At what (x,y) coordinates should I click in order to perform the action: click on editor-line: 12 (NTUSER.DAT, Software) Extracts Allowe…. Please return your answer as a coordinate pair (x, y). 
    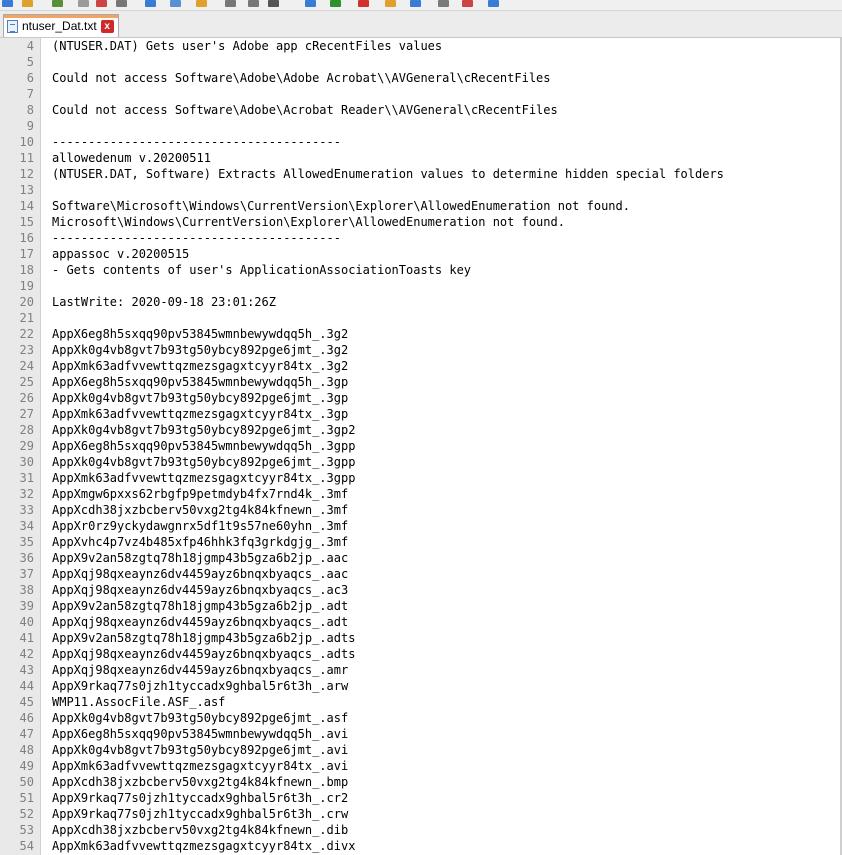
    Looking at the image, I should click on (421, 174).